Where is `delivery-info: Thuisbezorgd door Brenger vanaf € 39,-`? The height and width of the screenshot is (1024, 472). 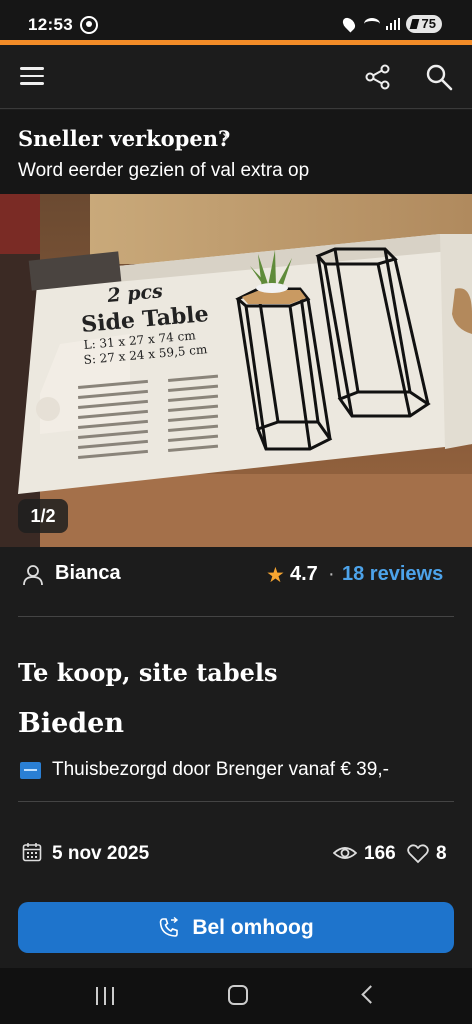 delivery-info: Thuisbezorgd door Brenger vanaf € 39,- is located at coordinates (220, 769).